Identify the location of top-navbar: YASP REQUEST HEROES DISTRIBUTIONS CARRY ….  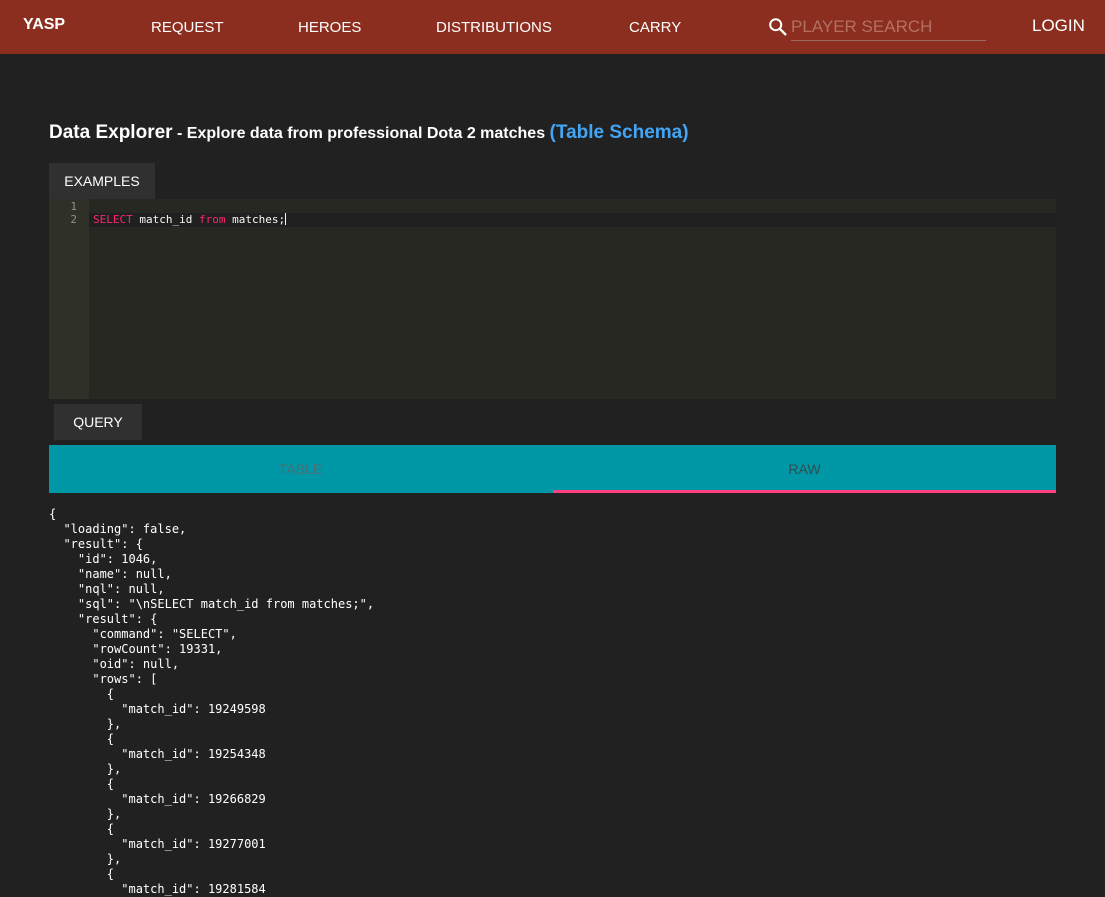
(552, 27).